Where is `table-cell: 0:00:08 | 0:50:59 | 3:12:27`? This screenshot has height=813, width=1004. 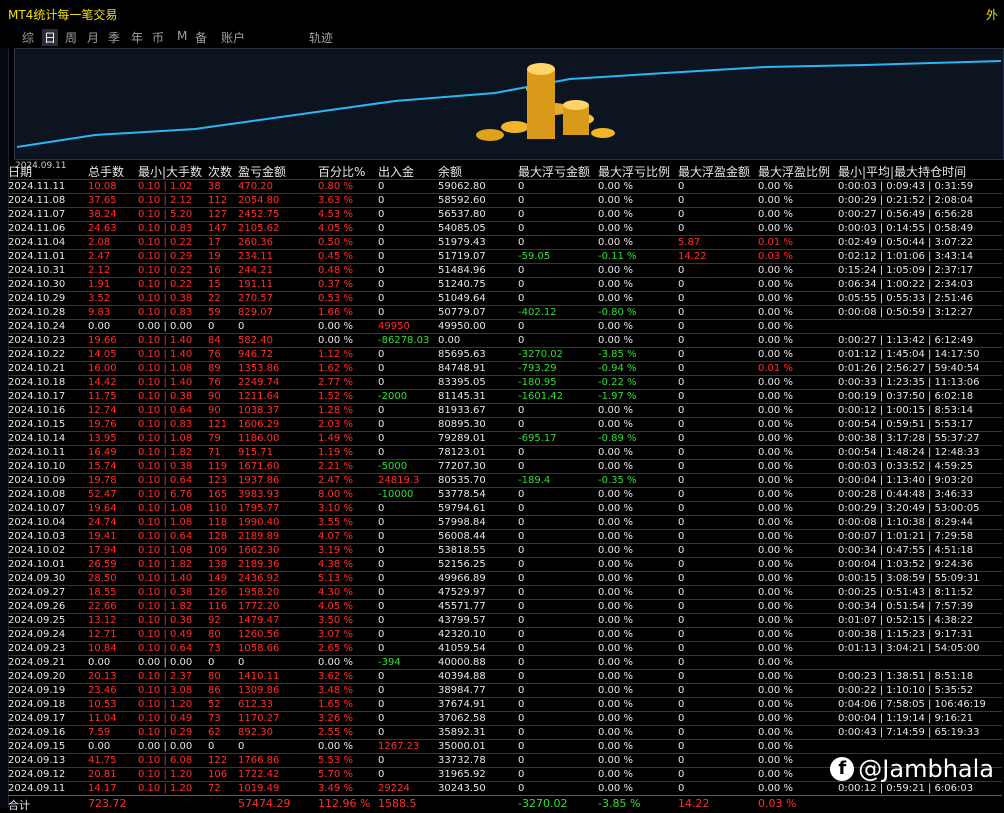 table-cell: 0:00:08 | 0:50:59 | 3:12:27 is located at coordinates (906, 312).